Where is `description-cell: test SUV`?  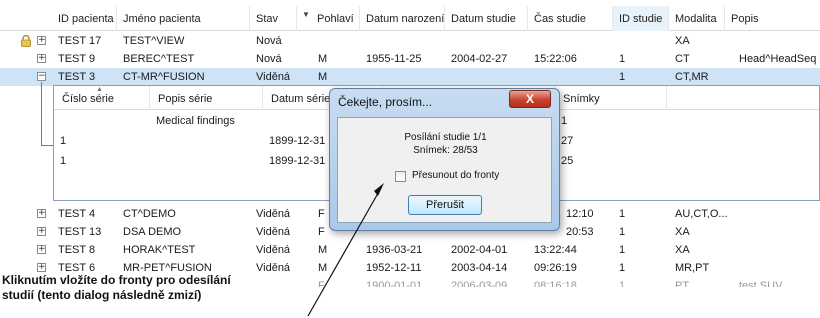 description-cell: test SUV is located at coordinates (761, 283).